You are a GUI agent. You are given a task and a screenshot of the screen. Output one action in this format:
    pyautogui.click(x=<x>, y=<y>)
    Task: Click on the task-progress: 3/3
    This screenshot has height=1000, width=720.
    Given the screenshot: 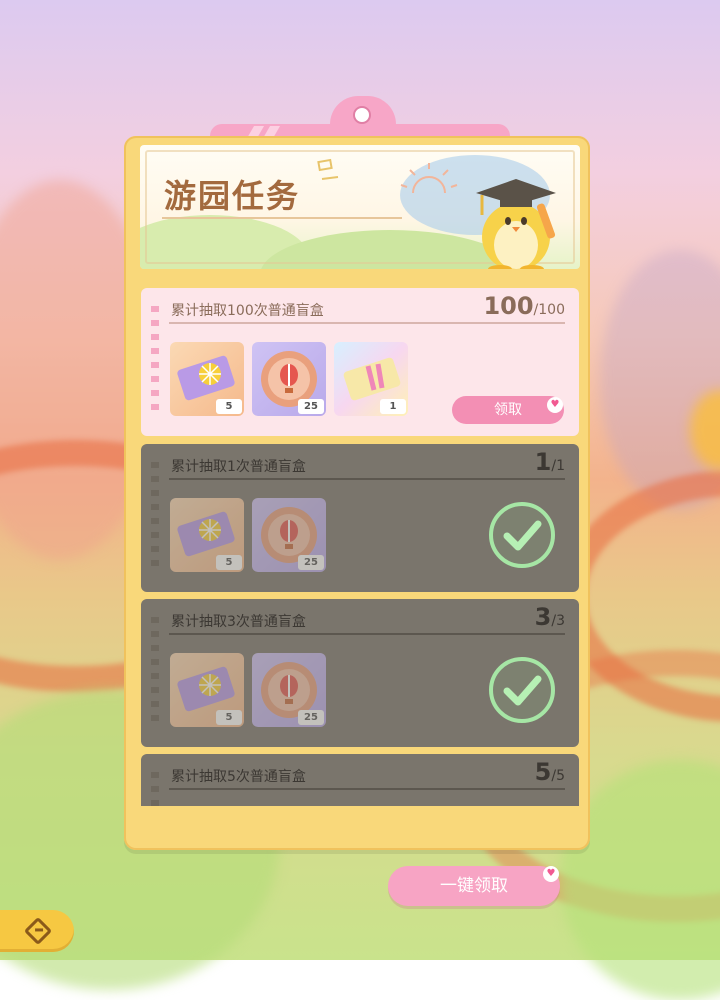 What is the action you would take?
    pyautogui.click(x=549, y=617)
    